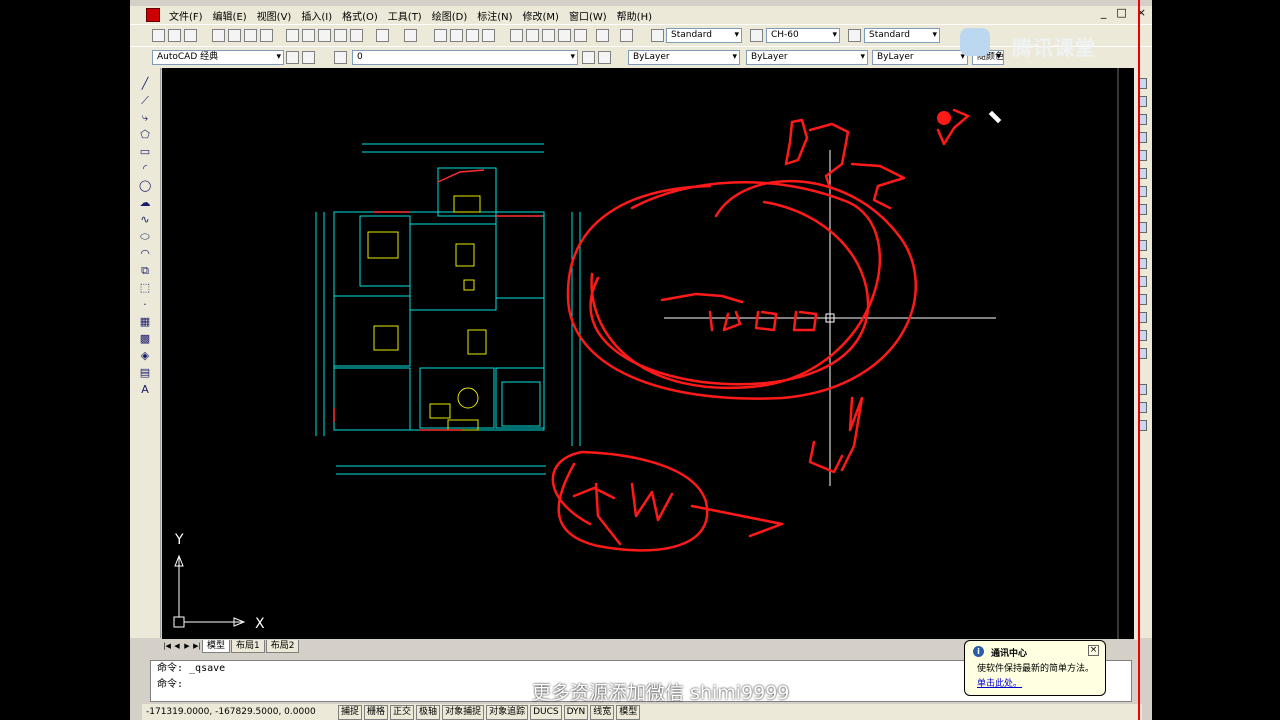 This screenshot has width=1280, height=720. I want to click on linetype-select: ByLayer, so click(807, 57).